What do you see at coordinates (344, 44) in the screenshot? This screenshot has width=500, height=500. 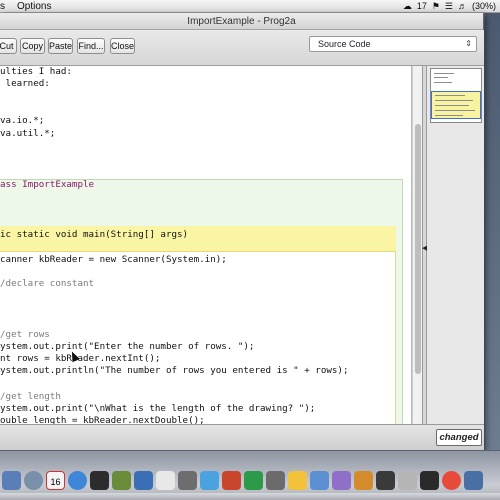 I see `source-mode-value: Source Code` at bounding box center [344, 44].